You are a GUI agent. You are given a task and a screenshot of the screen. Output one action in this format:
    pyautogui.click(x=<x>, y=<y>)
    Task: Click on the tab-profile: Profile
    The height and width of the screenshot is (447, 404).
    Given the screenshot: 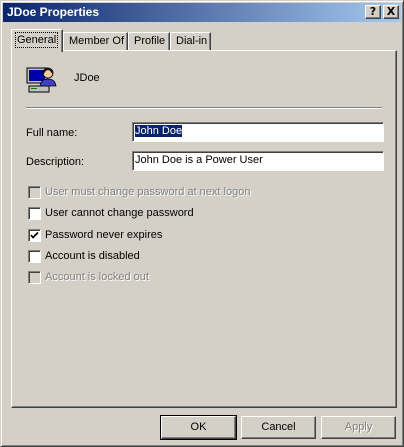 What is the action you would take?
    pyautogui.click(x=149, y=41)
    